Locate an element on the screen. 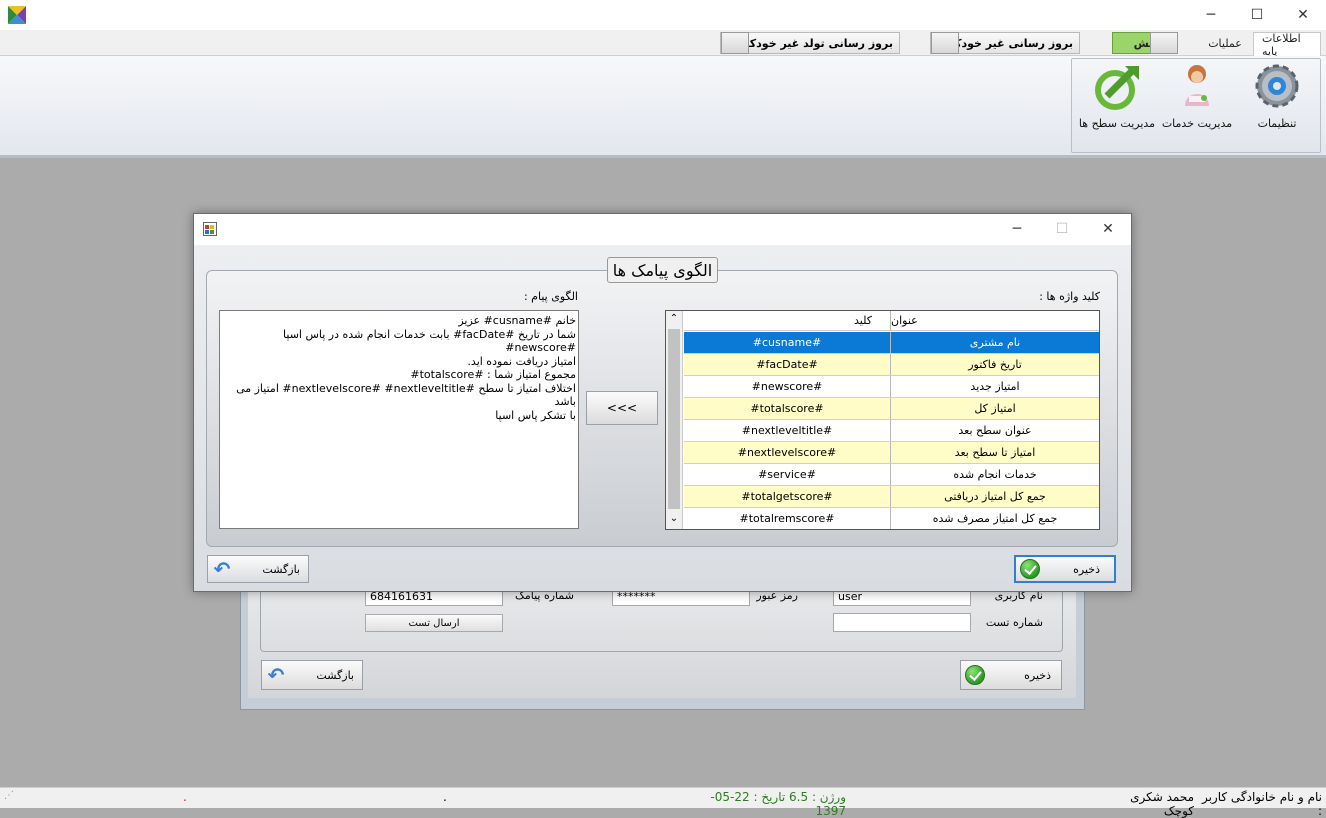 This screenshot has width=1326, height=818. table-row: #nextlevelscore# امتیاز تا سطح بعد is located at coordinates (891, 453).